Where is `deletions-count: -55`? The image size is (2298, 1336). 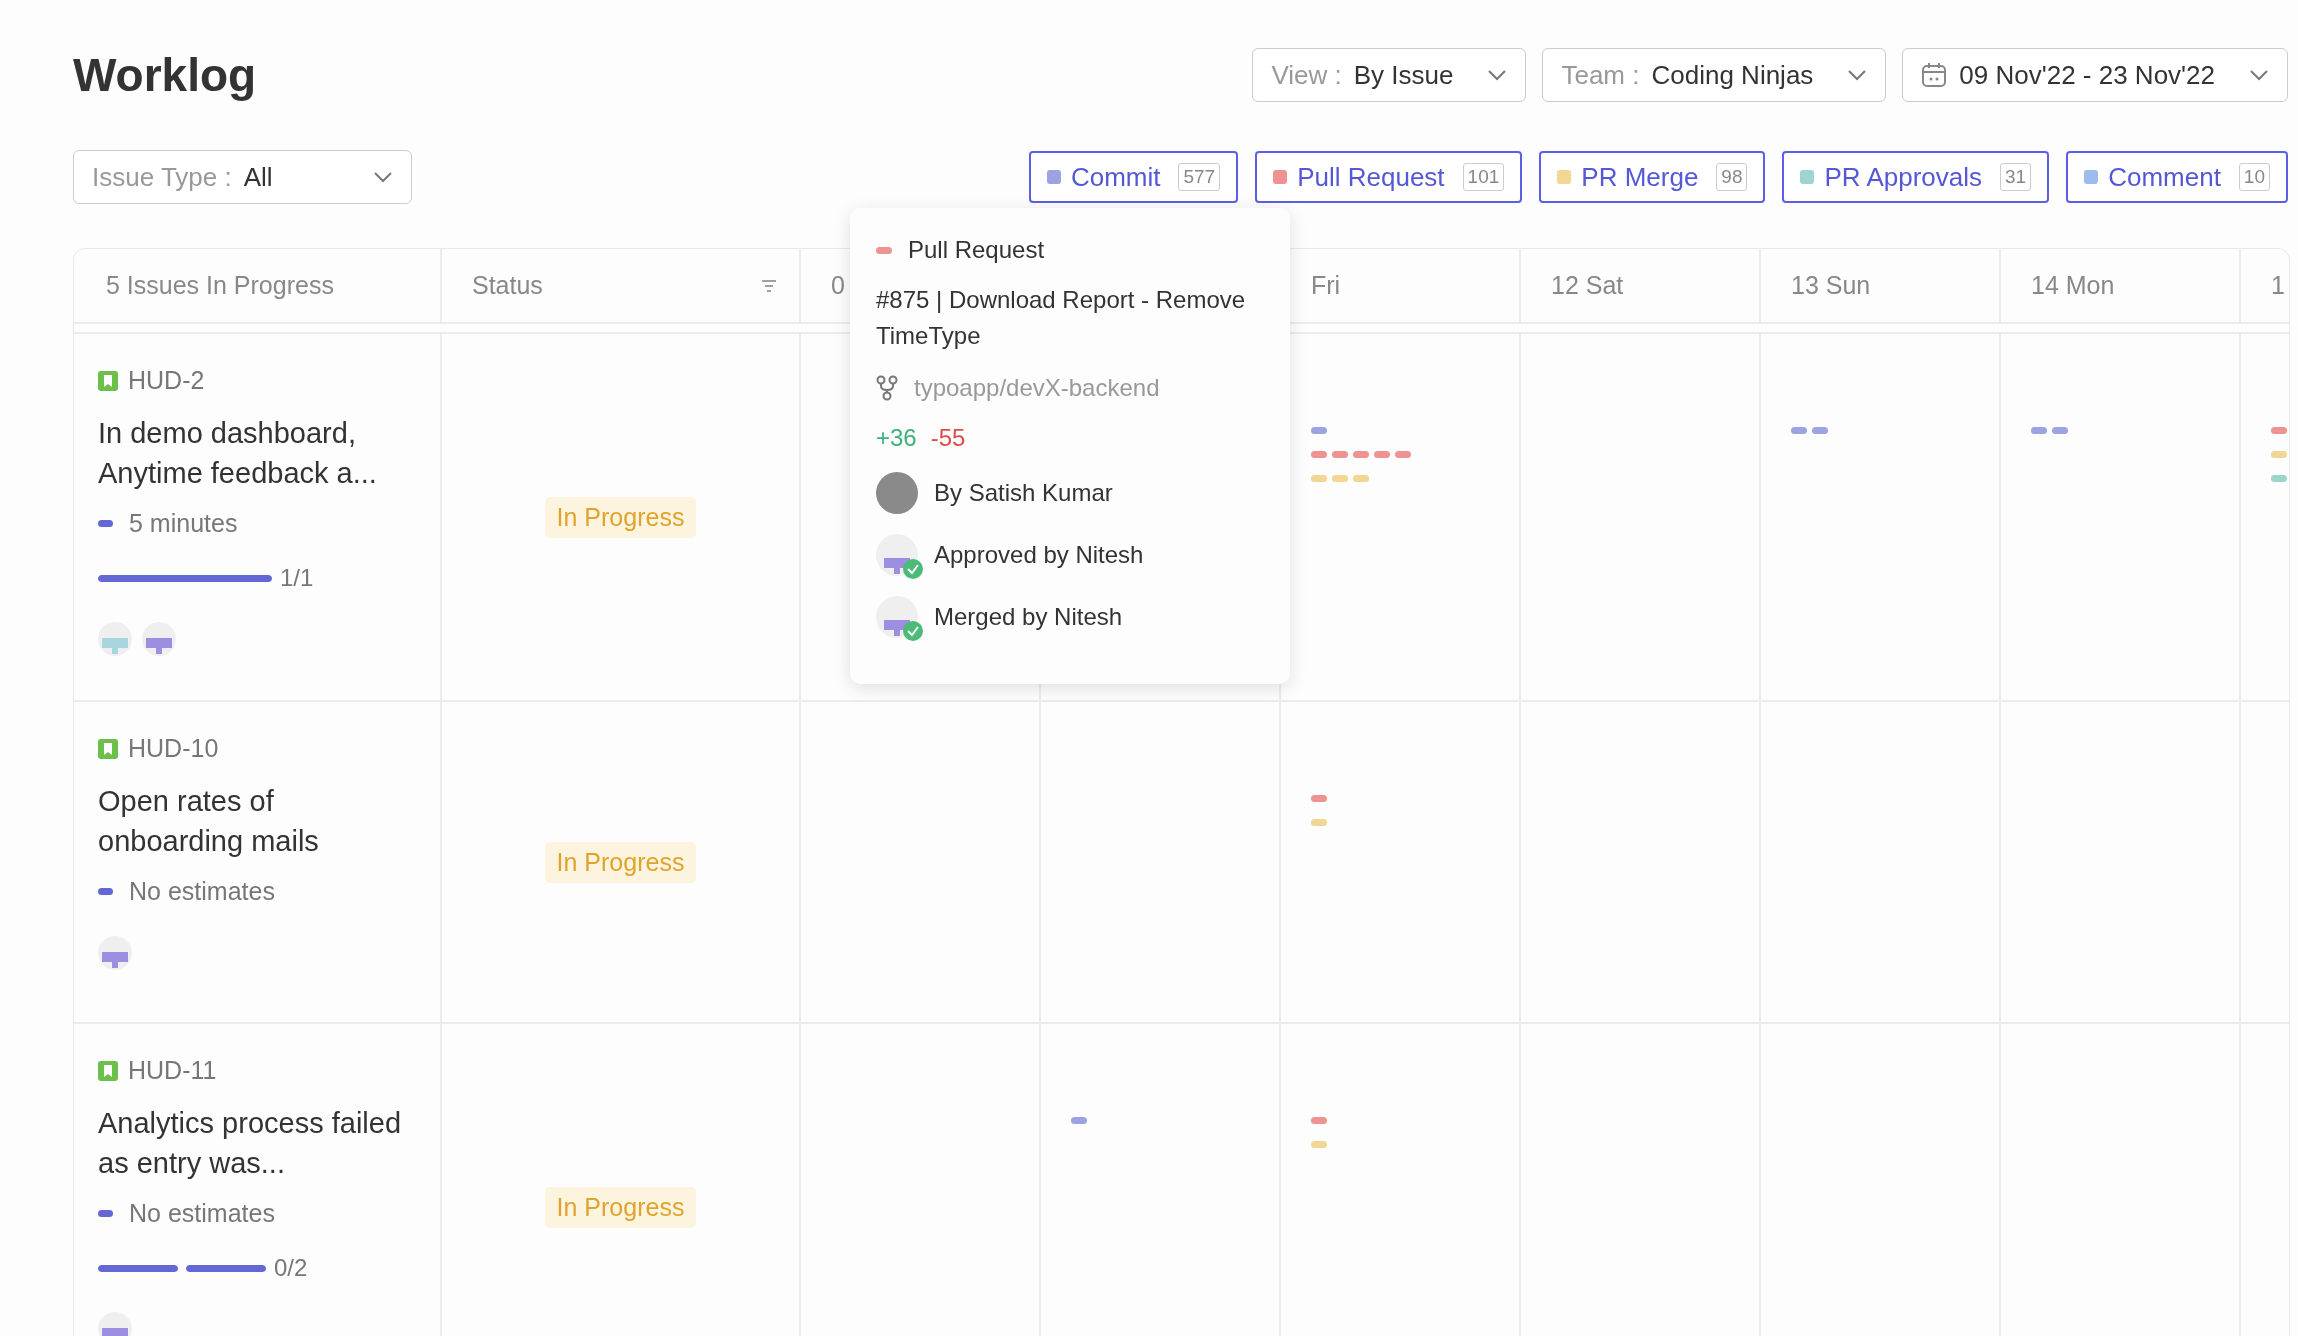 deletions-count: -55 is located at coordinates (948, 438).